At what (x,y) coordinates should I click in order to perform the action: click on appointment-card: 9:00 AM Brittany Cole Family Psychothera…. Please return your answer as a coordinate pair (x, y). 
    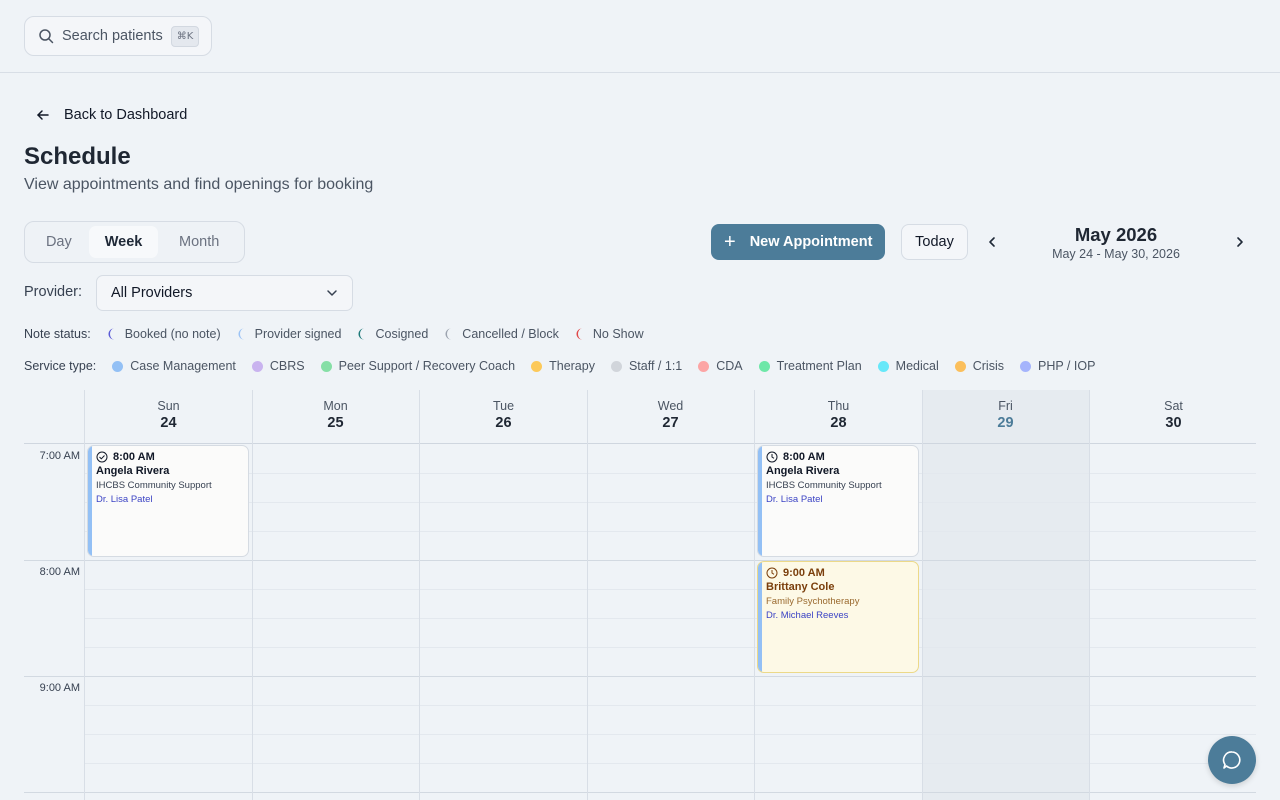
    Looking at the image, I should click on (838, 617).